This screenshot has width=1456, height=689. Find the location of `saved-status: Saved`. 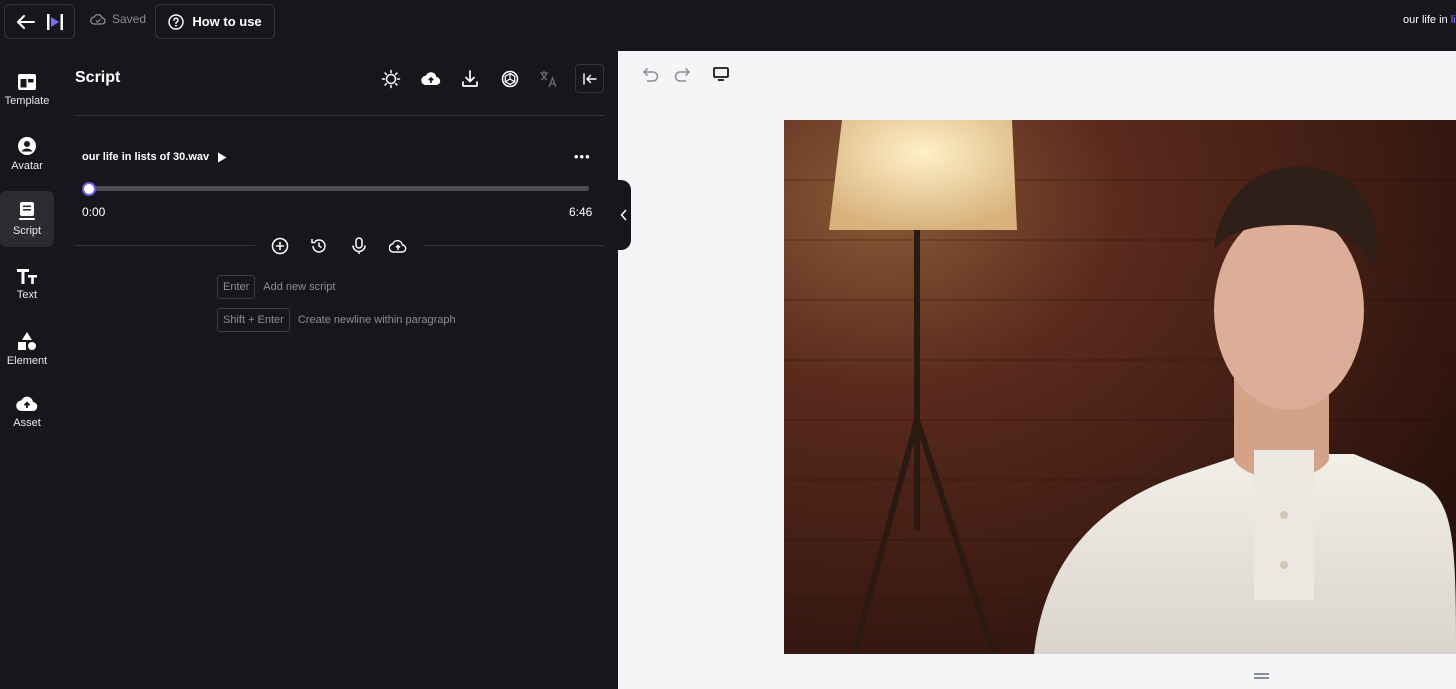

saved-status: Saved is located at coordinates (118, 19).